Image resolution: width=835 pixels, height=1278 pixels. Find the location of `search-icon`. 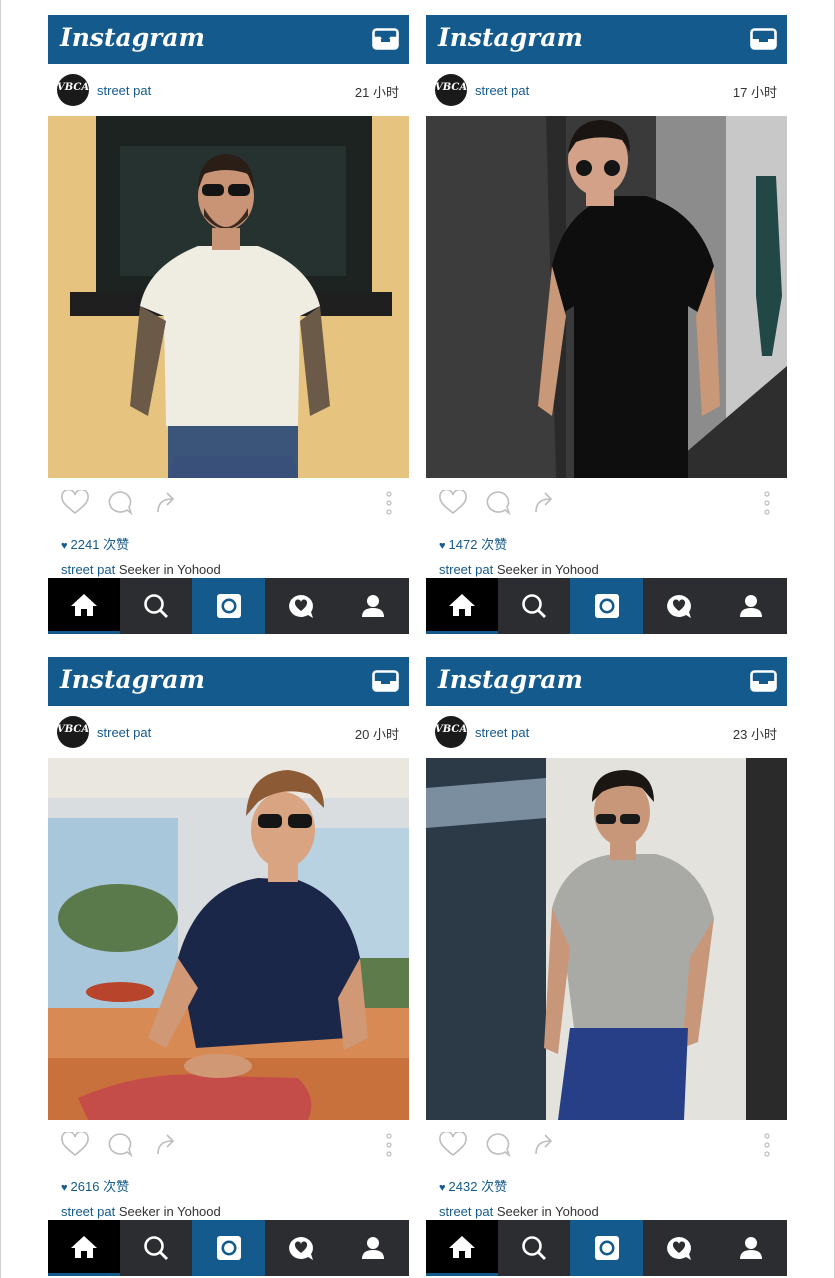

search-icon is located at coordinates (534, 606).